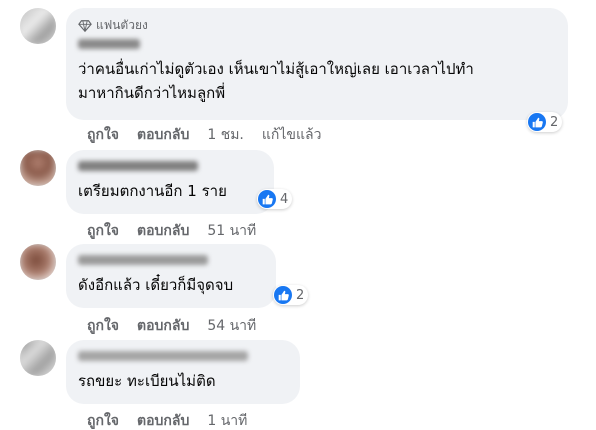 The height and width of the screenshot is (430, 596). I want to click on comment-timestamp: 51 นาที, so click(231, 231).